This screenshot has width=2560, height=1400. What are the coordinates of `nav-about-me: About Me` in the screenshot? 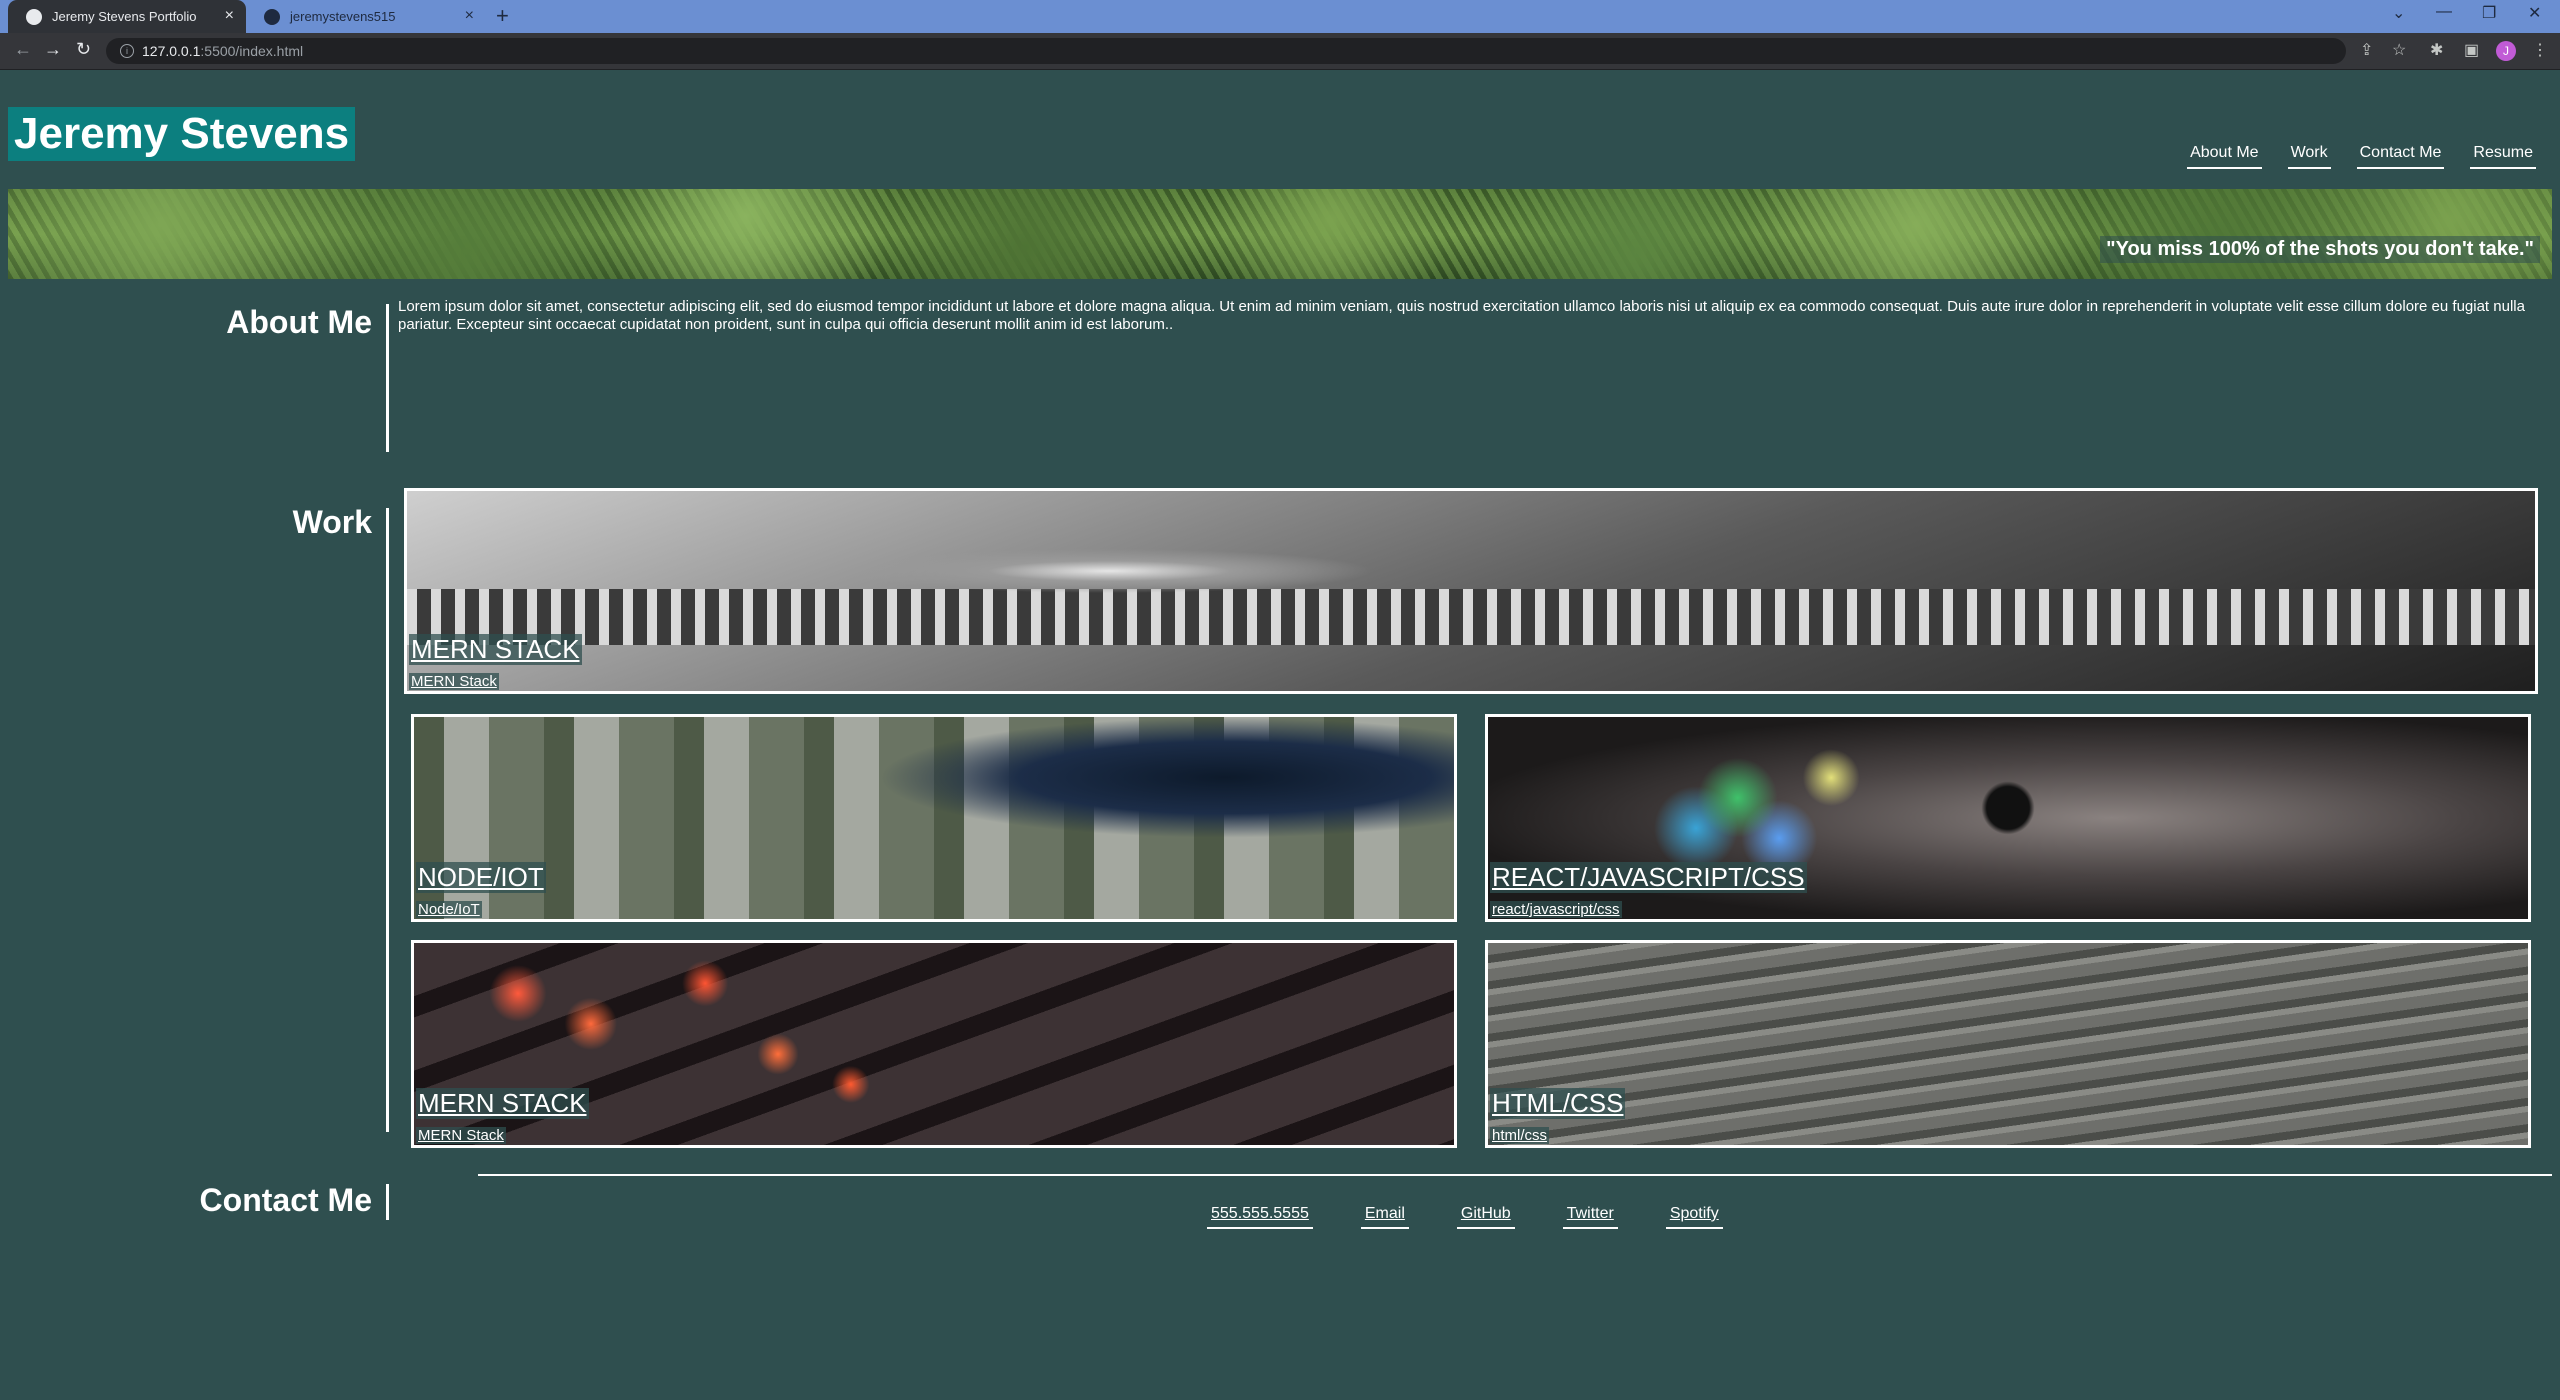 It's located at (2224, 156).